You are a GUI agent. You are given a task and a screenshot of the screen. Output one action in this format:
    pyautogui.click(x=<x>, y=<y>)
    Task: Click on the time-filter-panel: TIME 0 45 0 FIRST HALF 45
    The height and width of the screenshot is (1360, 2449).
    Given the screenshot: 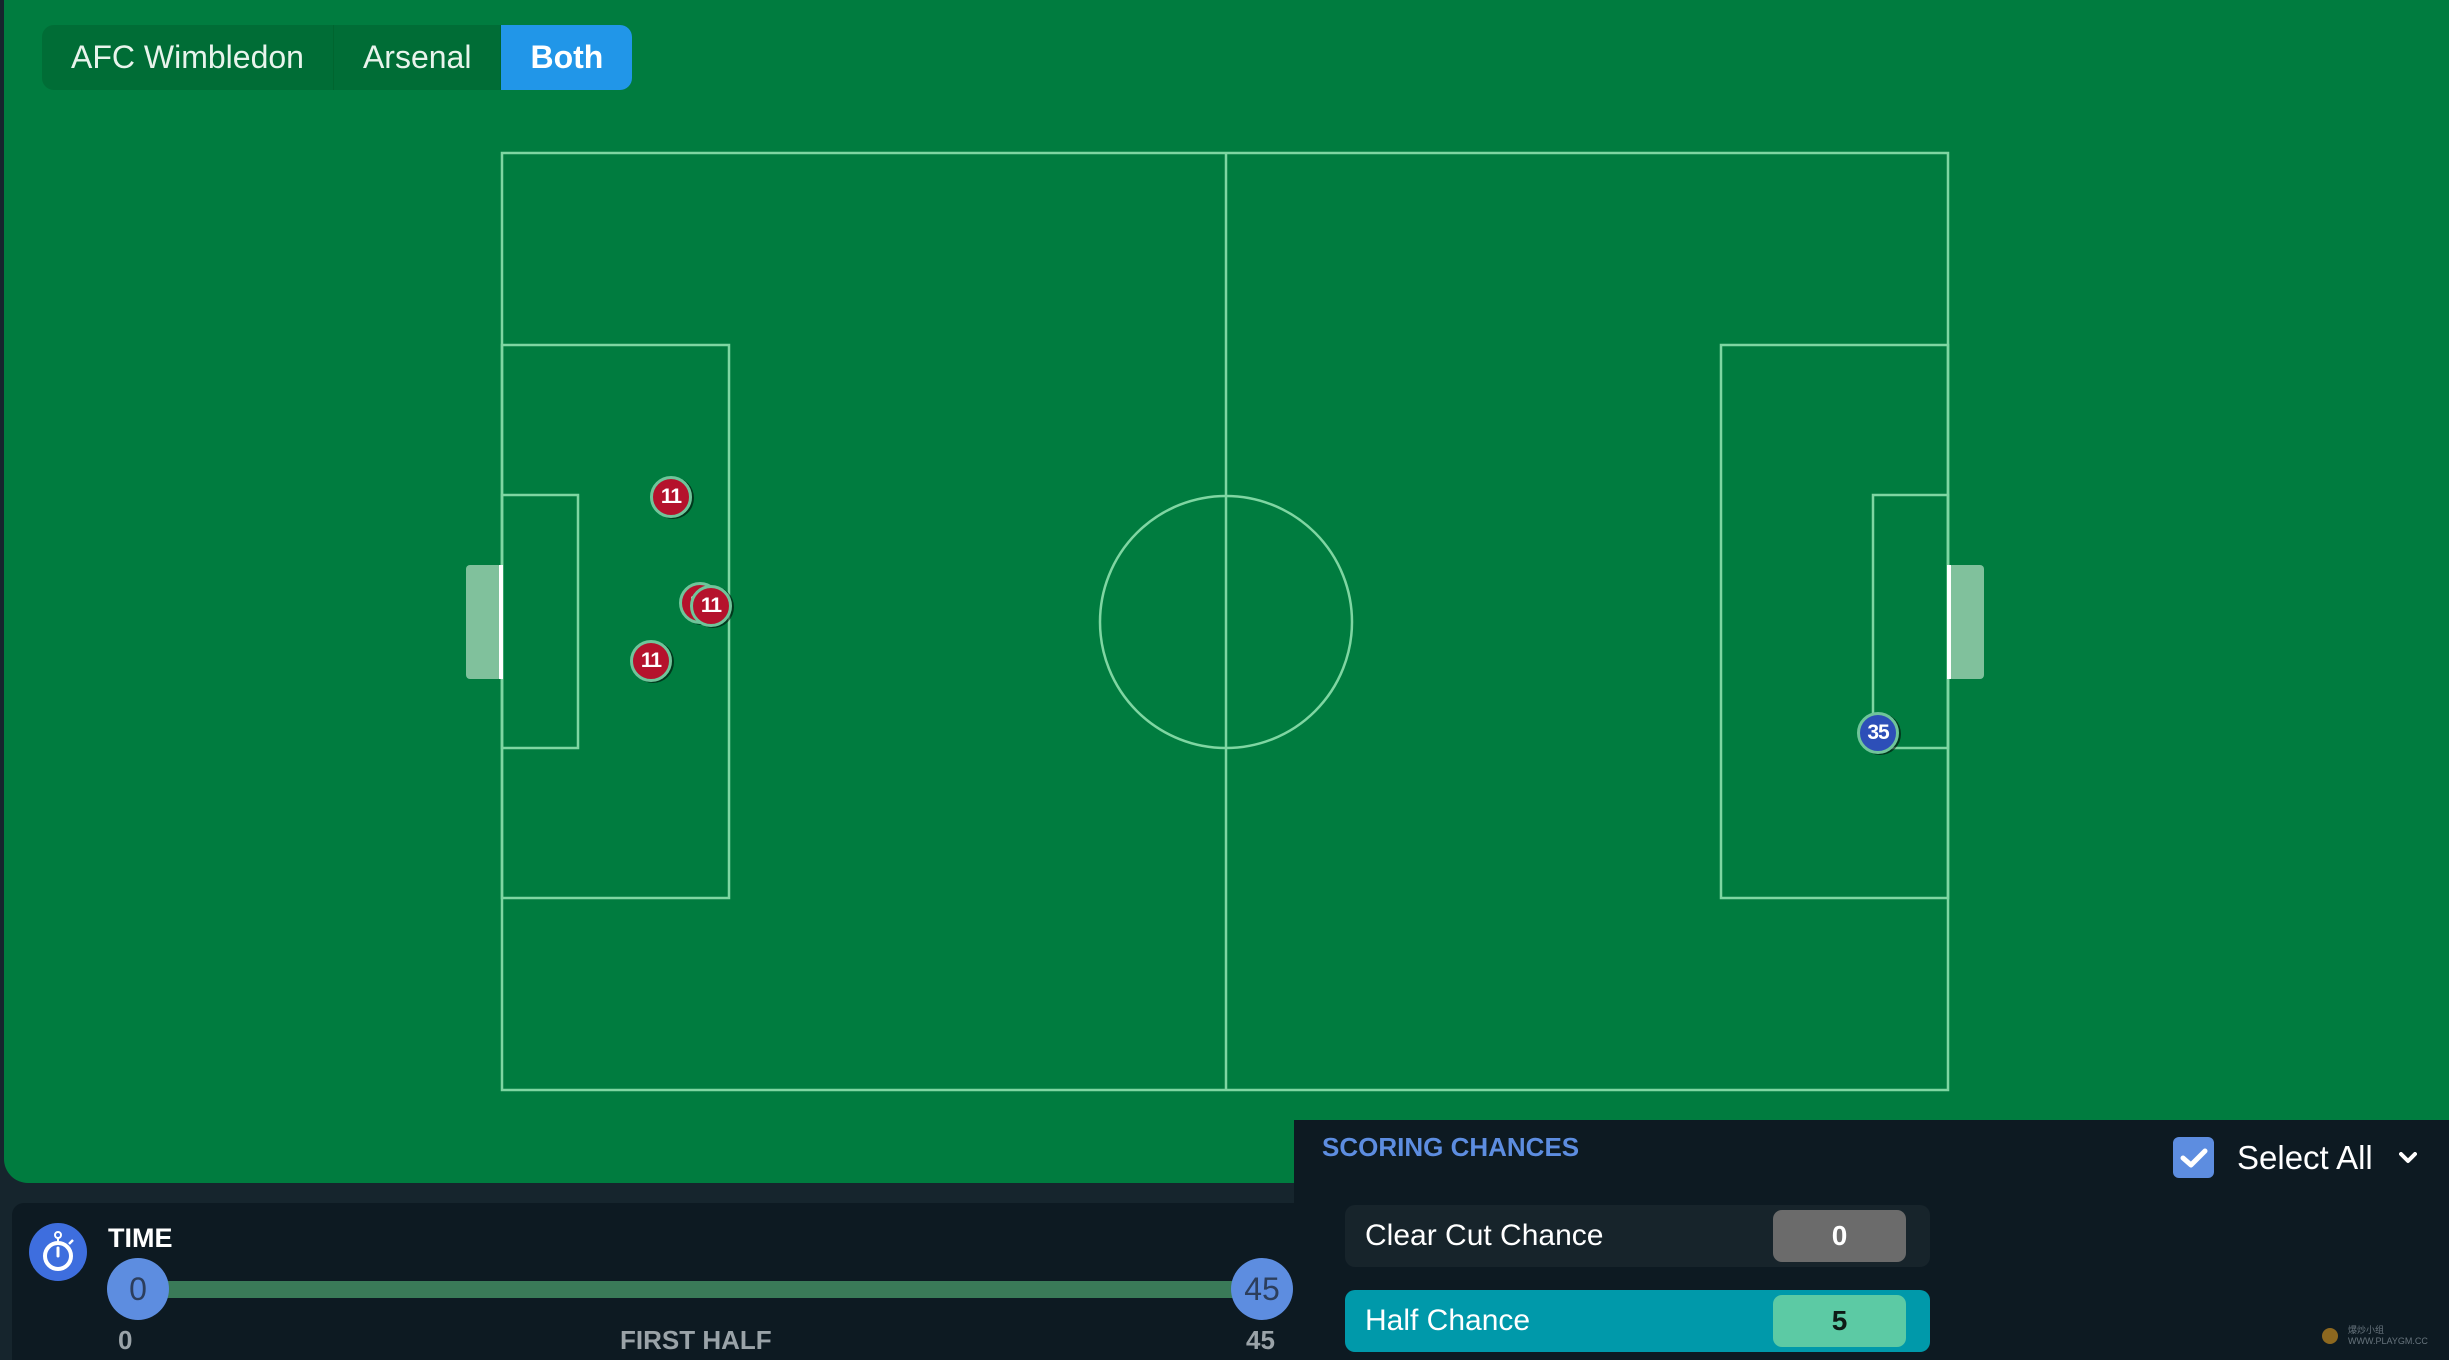 What is the action you would take?
    pyautogui.click(x=653, y=1281)
    